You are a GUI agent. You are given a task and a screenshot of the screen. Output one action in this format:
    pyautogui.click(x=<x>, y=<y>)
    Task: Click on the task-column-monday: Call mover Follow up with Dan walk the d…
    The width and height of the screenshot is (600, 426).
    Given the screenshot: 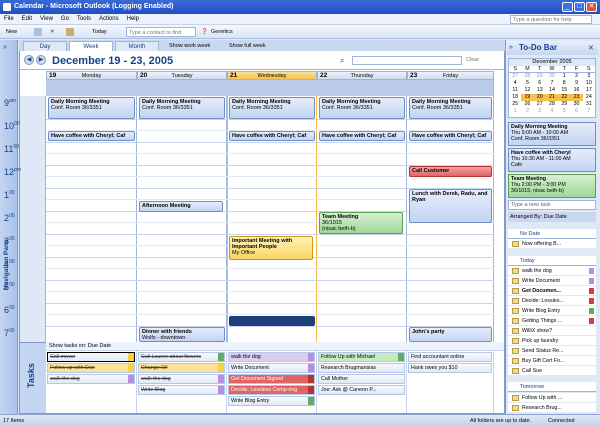 What is the action you would take?
    pyautogui.click(x=91, y=382)
    